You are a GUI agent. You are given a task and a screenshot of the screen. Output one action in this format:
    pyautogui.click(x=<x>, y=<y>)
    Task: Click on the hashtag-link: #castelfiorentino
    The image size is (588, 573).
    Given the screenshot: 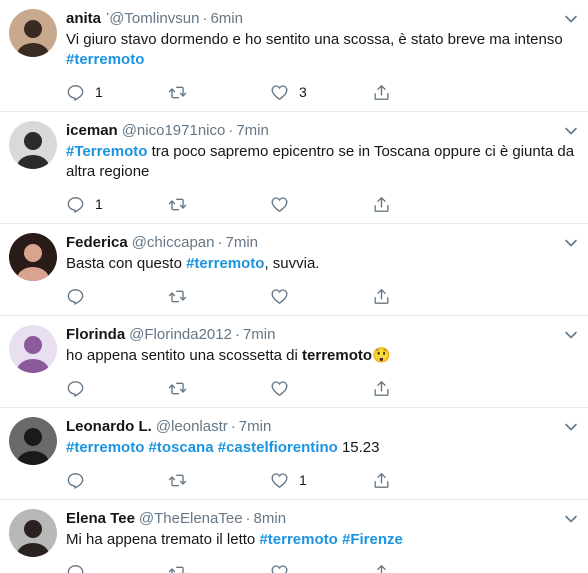 What is the action you would take?
    pyautogui.click(x=278, y=447)
    